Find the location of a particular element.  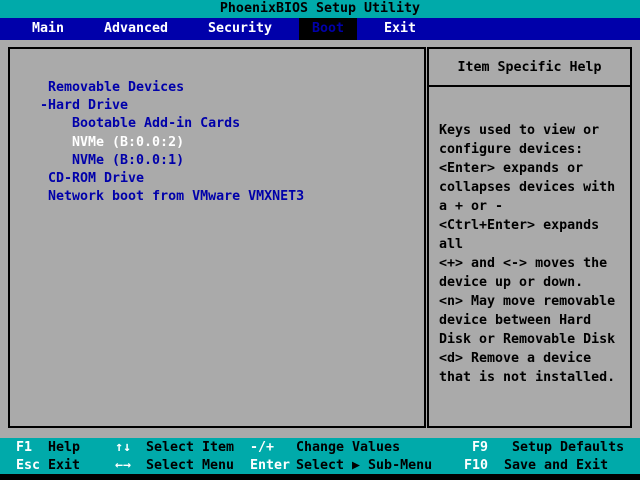

menu-bar: Main Advanced Security Boot Exit is located at coordinates (320, 29).